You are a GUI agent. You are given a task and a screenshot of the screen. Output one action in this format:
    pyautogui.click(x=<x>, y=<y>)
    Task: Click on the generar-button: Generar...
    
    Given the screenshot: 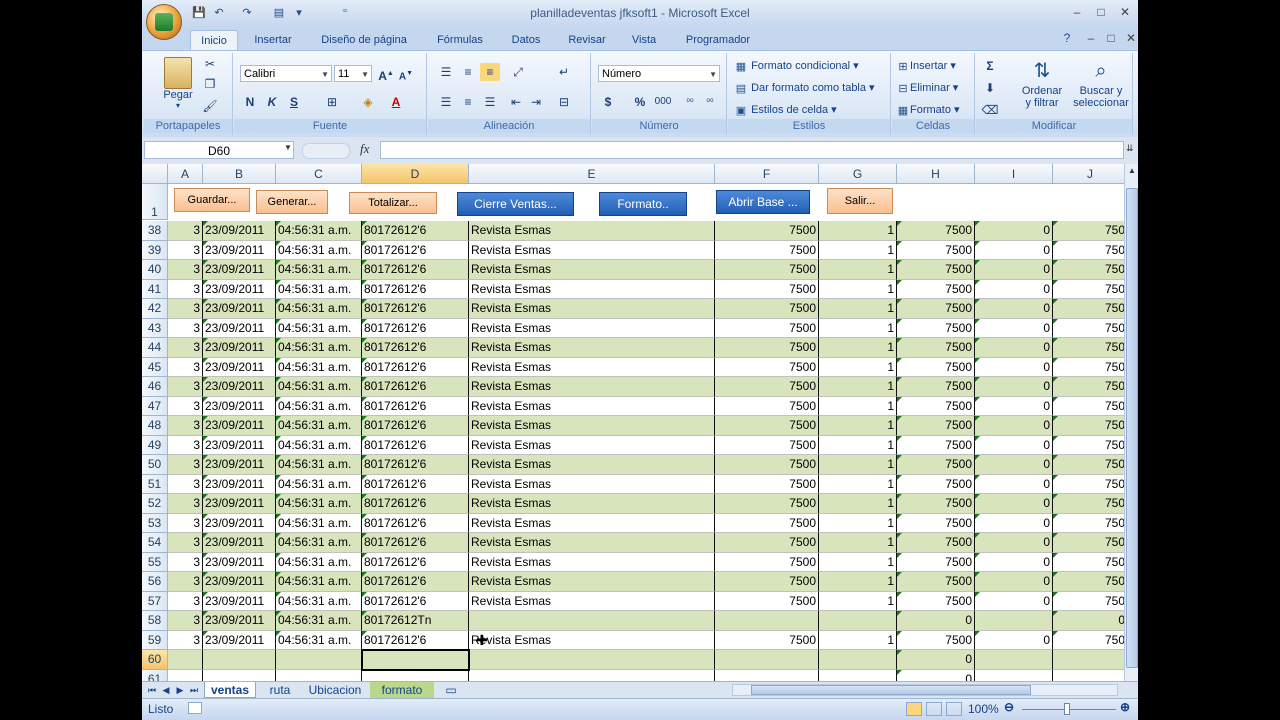 What is the action you would take?
    pyautogui.click(x=292, y=202)
    